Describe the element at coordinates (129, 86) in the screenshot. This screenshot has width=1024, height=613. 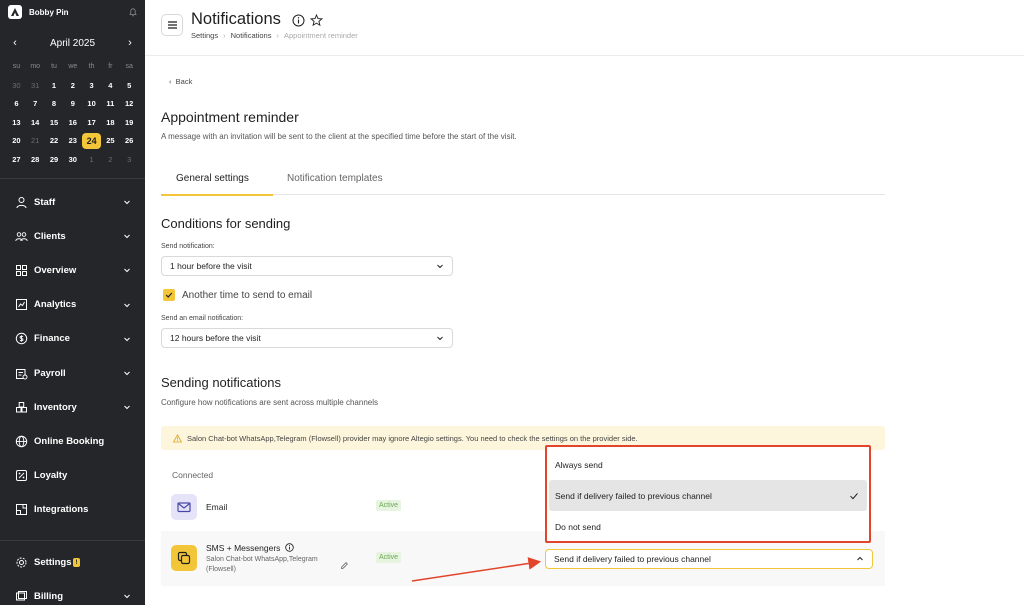
I see `calendar-day: 5` at that location.